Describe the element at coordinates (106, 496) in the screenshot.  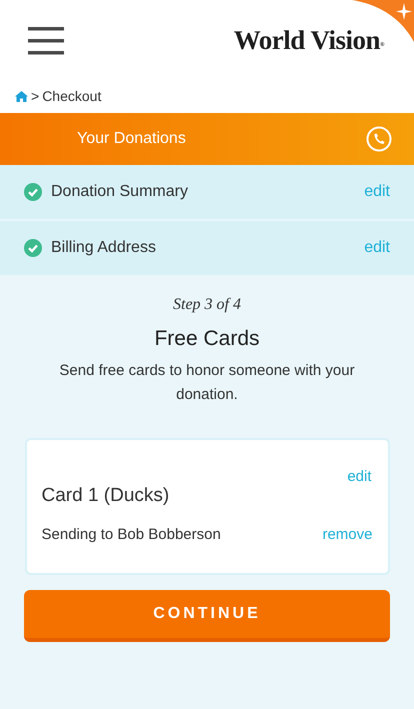
I see `card-title: Card 1 (Ducks)` at that location.